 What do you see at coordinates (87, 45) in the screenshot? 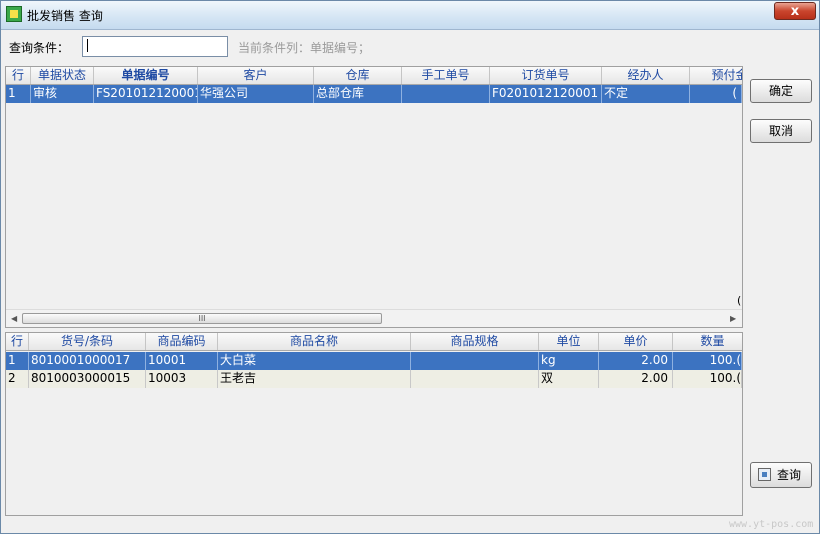
I see `text-caret` at bounding box center [87, 45].